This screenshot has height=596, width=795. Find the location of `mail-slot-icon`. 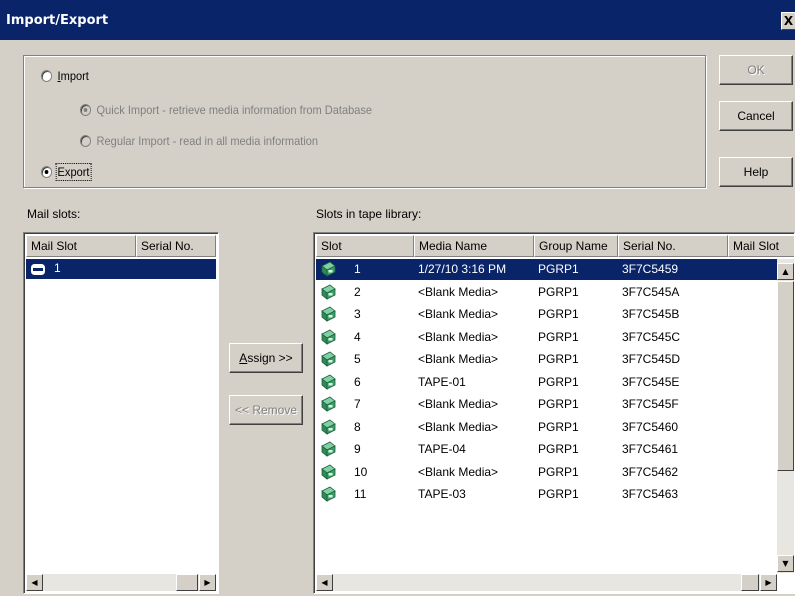

mail-slot-icon is located at coordinates (38, 269).